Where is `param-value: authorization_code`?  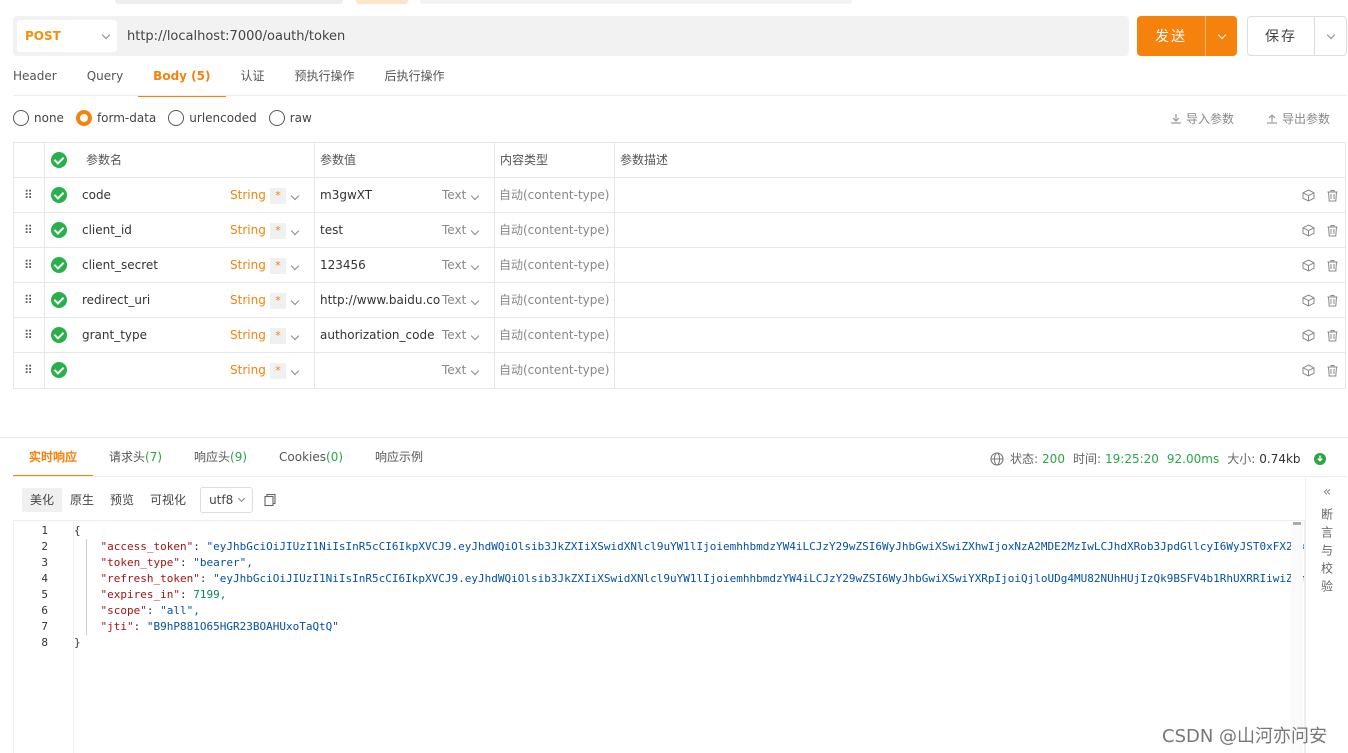
param-value: authorization_code is located at coordinates (377, 335).